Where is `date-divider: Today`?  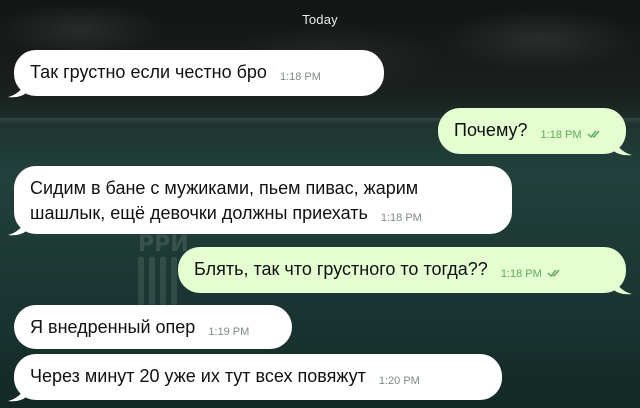
date-divider: Today is located at coordinates (320, 19).